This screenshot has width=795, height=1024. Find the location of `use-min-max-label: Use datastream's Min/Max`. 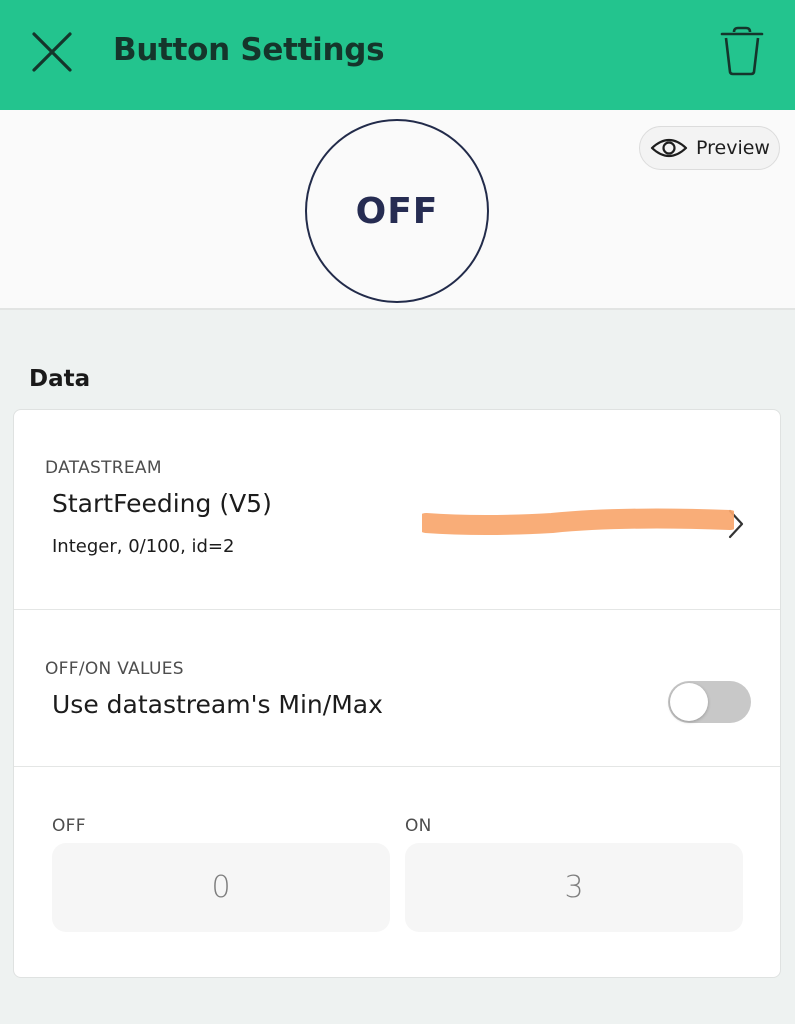

use-min-max-label: Use datastream's Min/Max is located at coordinates (217, 704).